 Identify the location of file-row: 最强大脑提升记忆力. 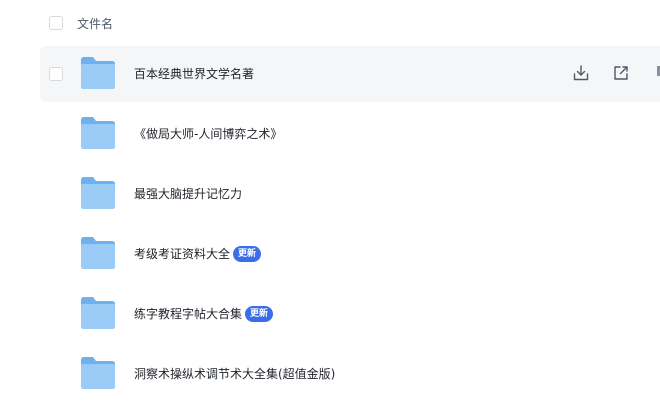
(350, 194).